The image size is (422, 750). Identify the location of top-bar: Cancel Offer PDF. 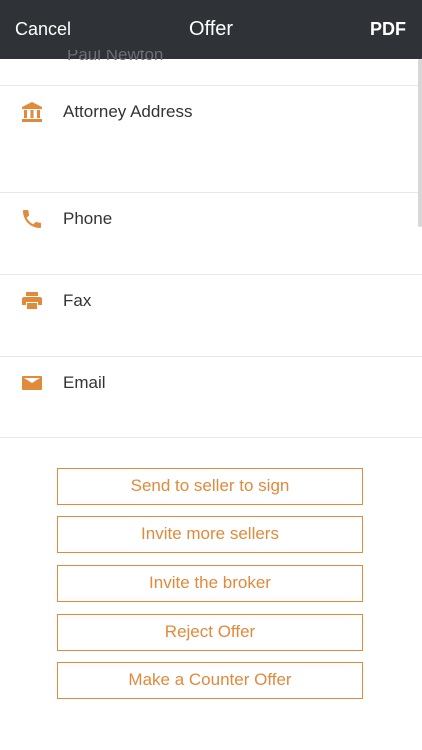
(211, 29).